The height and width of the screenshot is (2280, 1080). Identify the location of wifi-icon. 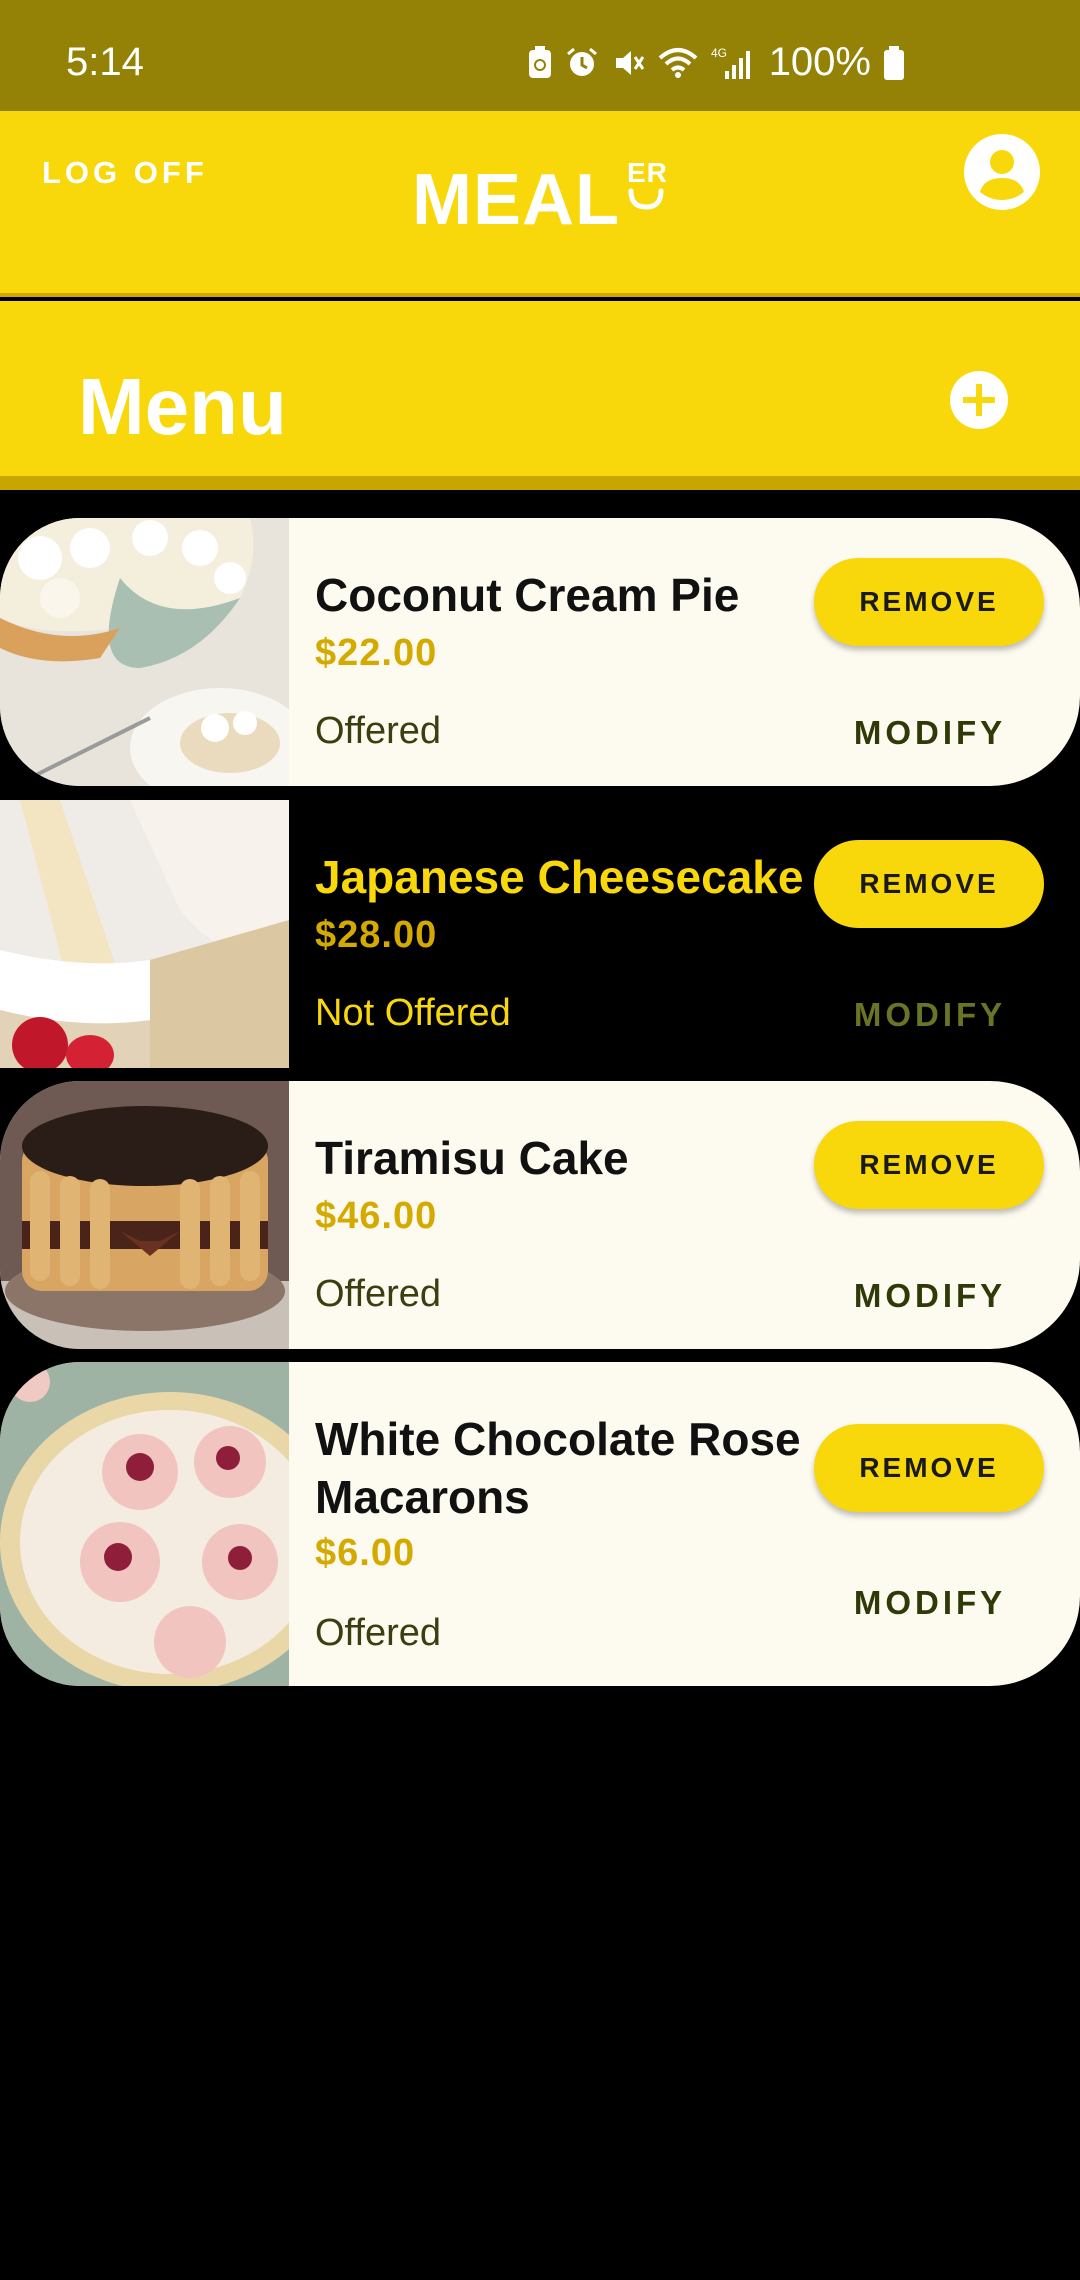
(678, 62).